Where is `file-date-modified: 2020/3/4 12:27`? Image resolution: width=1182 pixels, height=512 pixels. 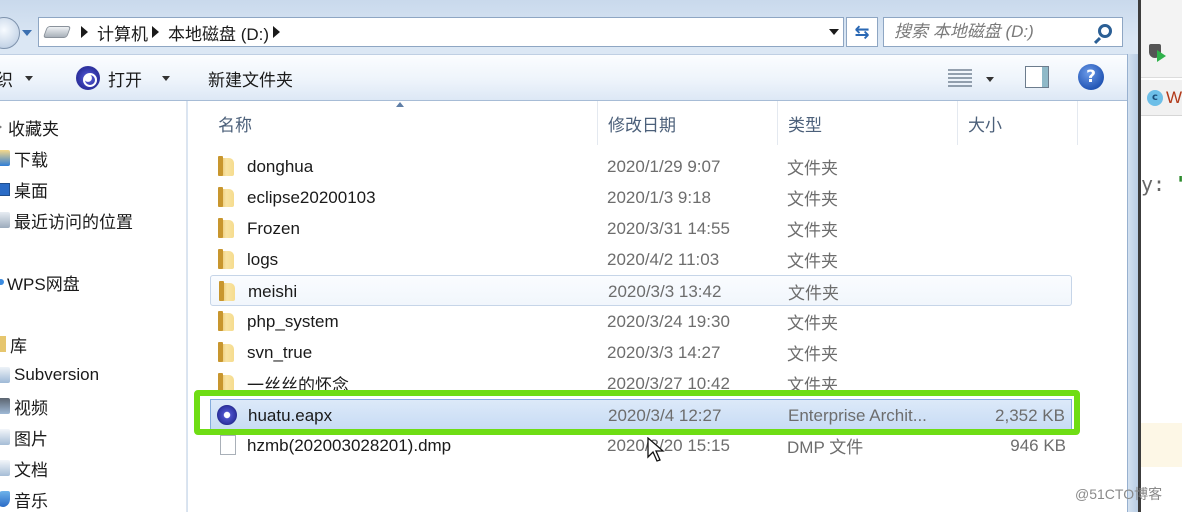
file-date-modified: 2020/3/4 12:27 is located at coordinates (665, 415).